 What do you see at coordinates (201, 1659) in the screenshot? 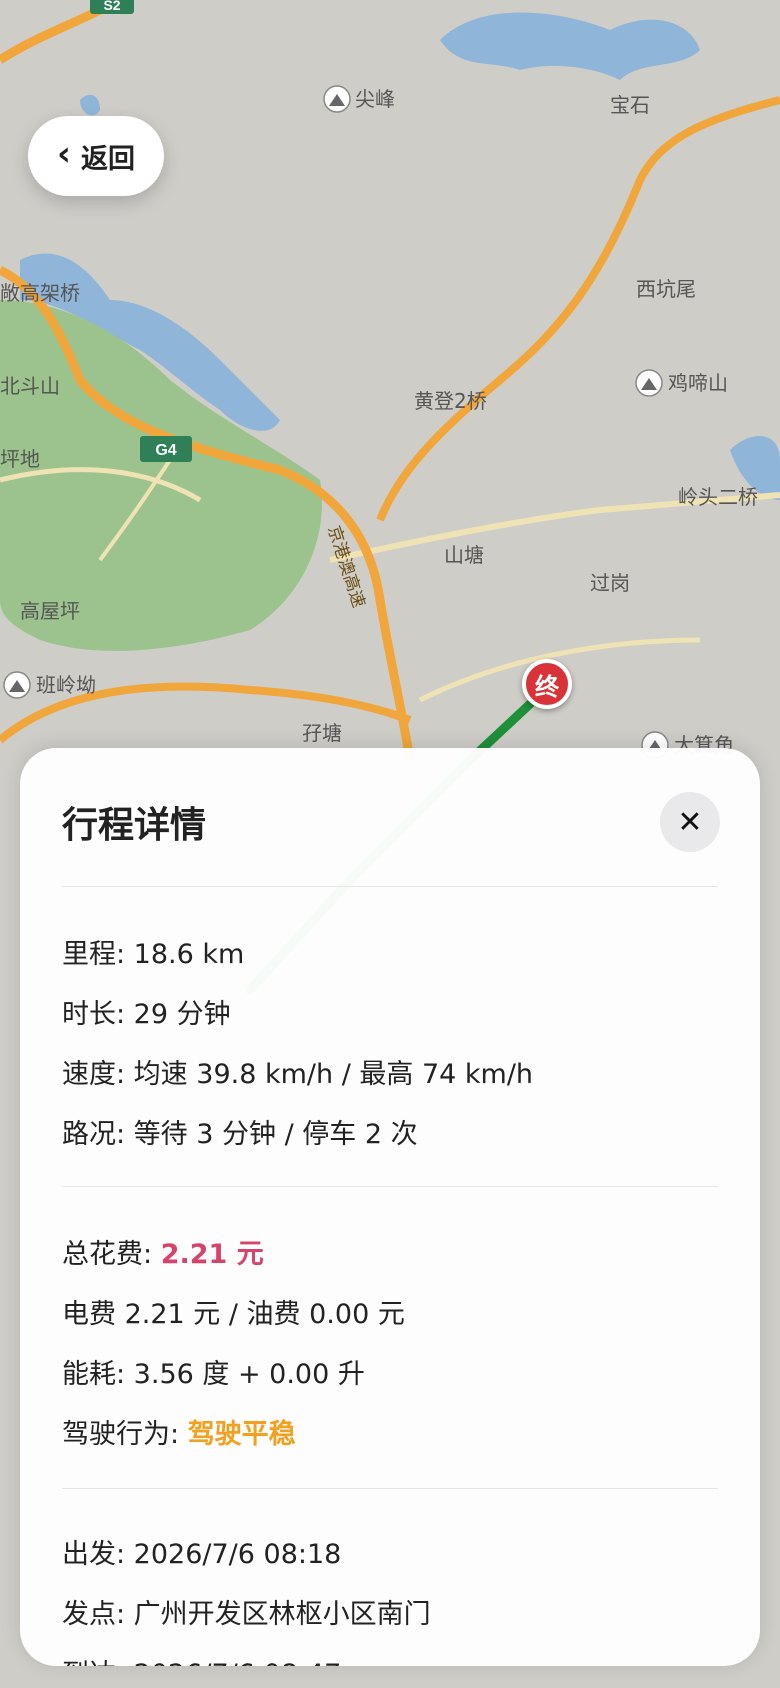
I see `arrive-time: 到达: 2026/7/6 08:47` at bounding box center [201, 1659].